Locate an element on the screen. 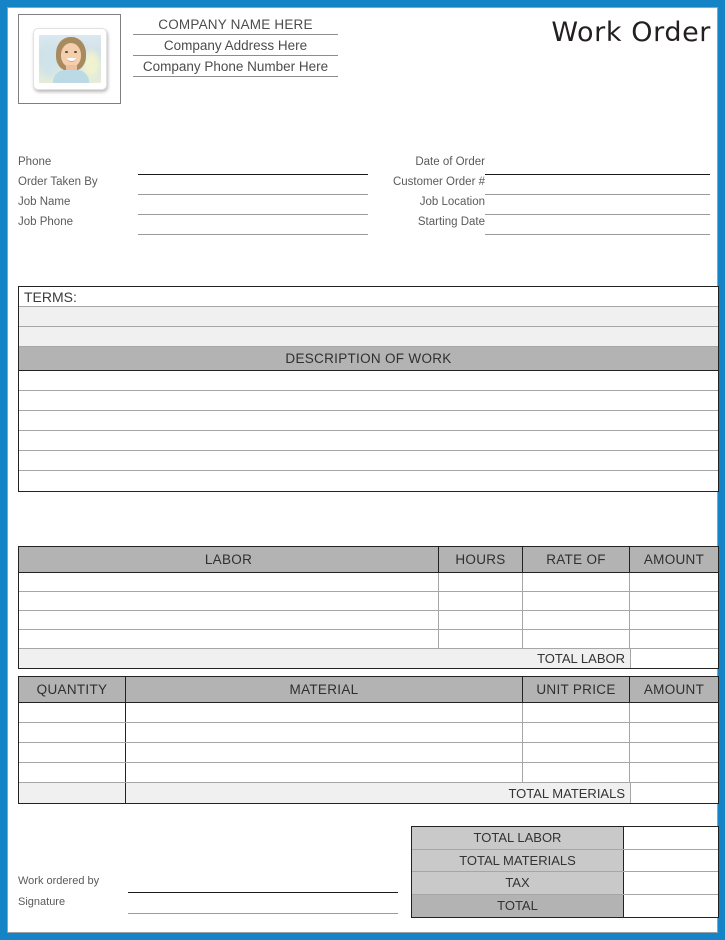 The image size is (725, 940). signature-label: Signature is located at coordinates (42, 902).